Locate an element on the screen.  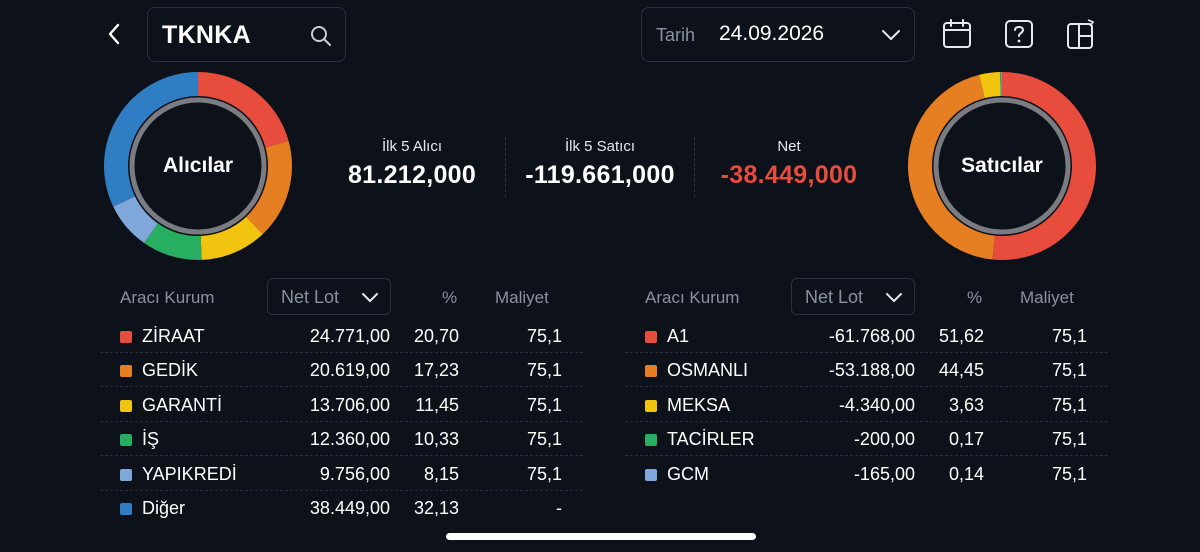
buyers-sort-value: Net Lot is located at coordinates (310, 297).